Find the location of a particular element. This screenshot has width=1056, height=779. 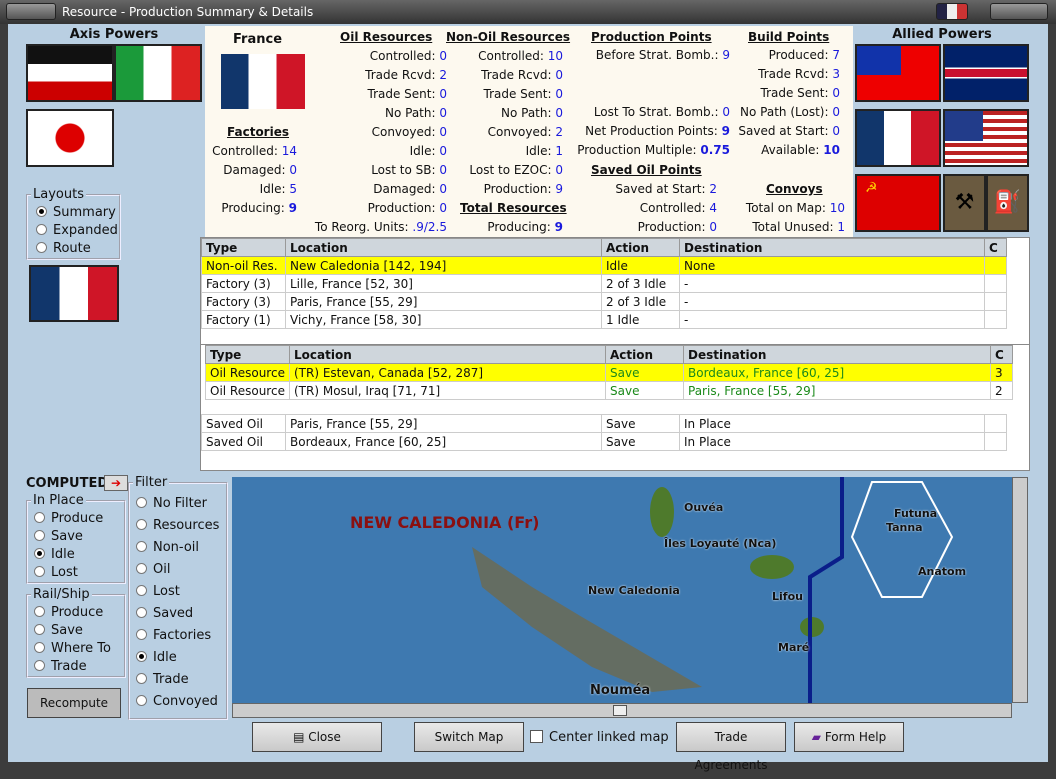

ip-radio-produce: Produce is located at coordinates (68, 518).